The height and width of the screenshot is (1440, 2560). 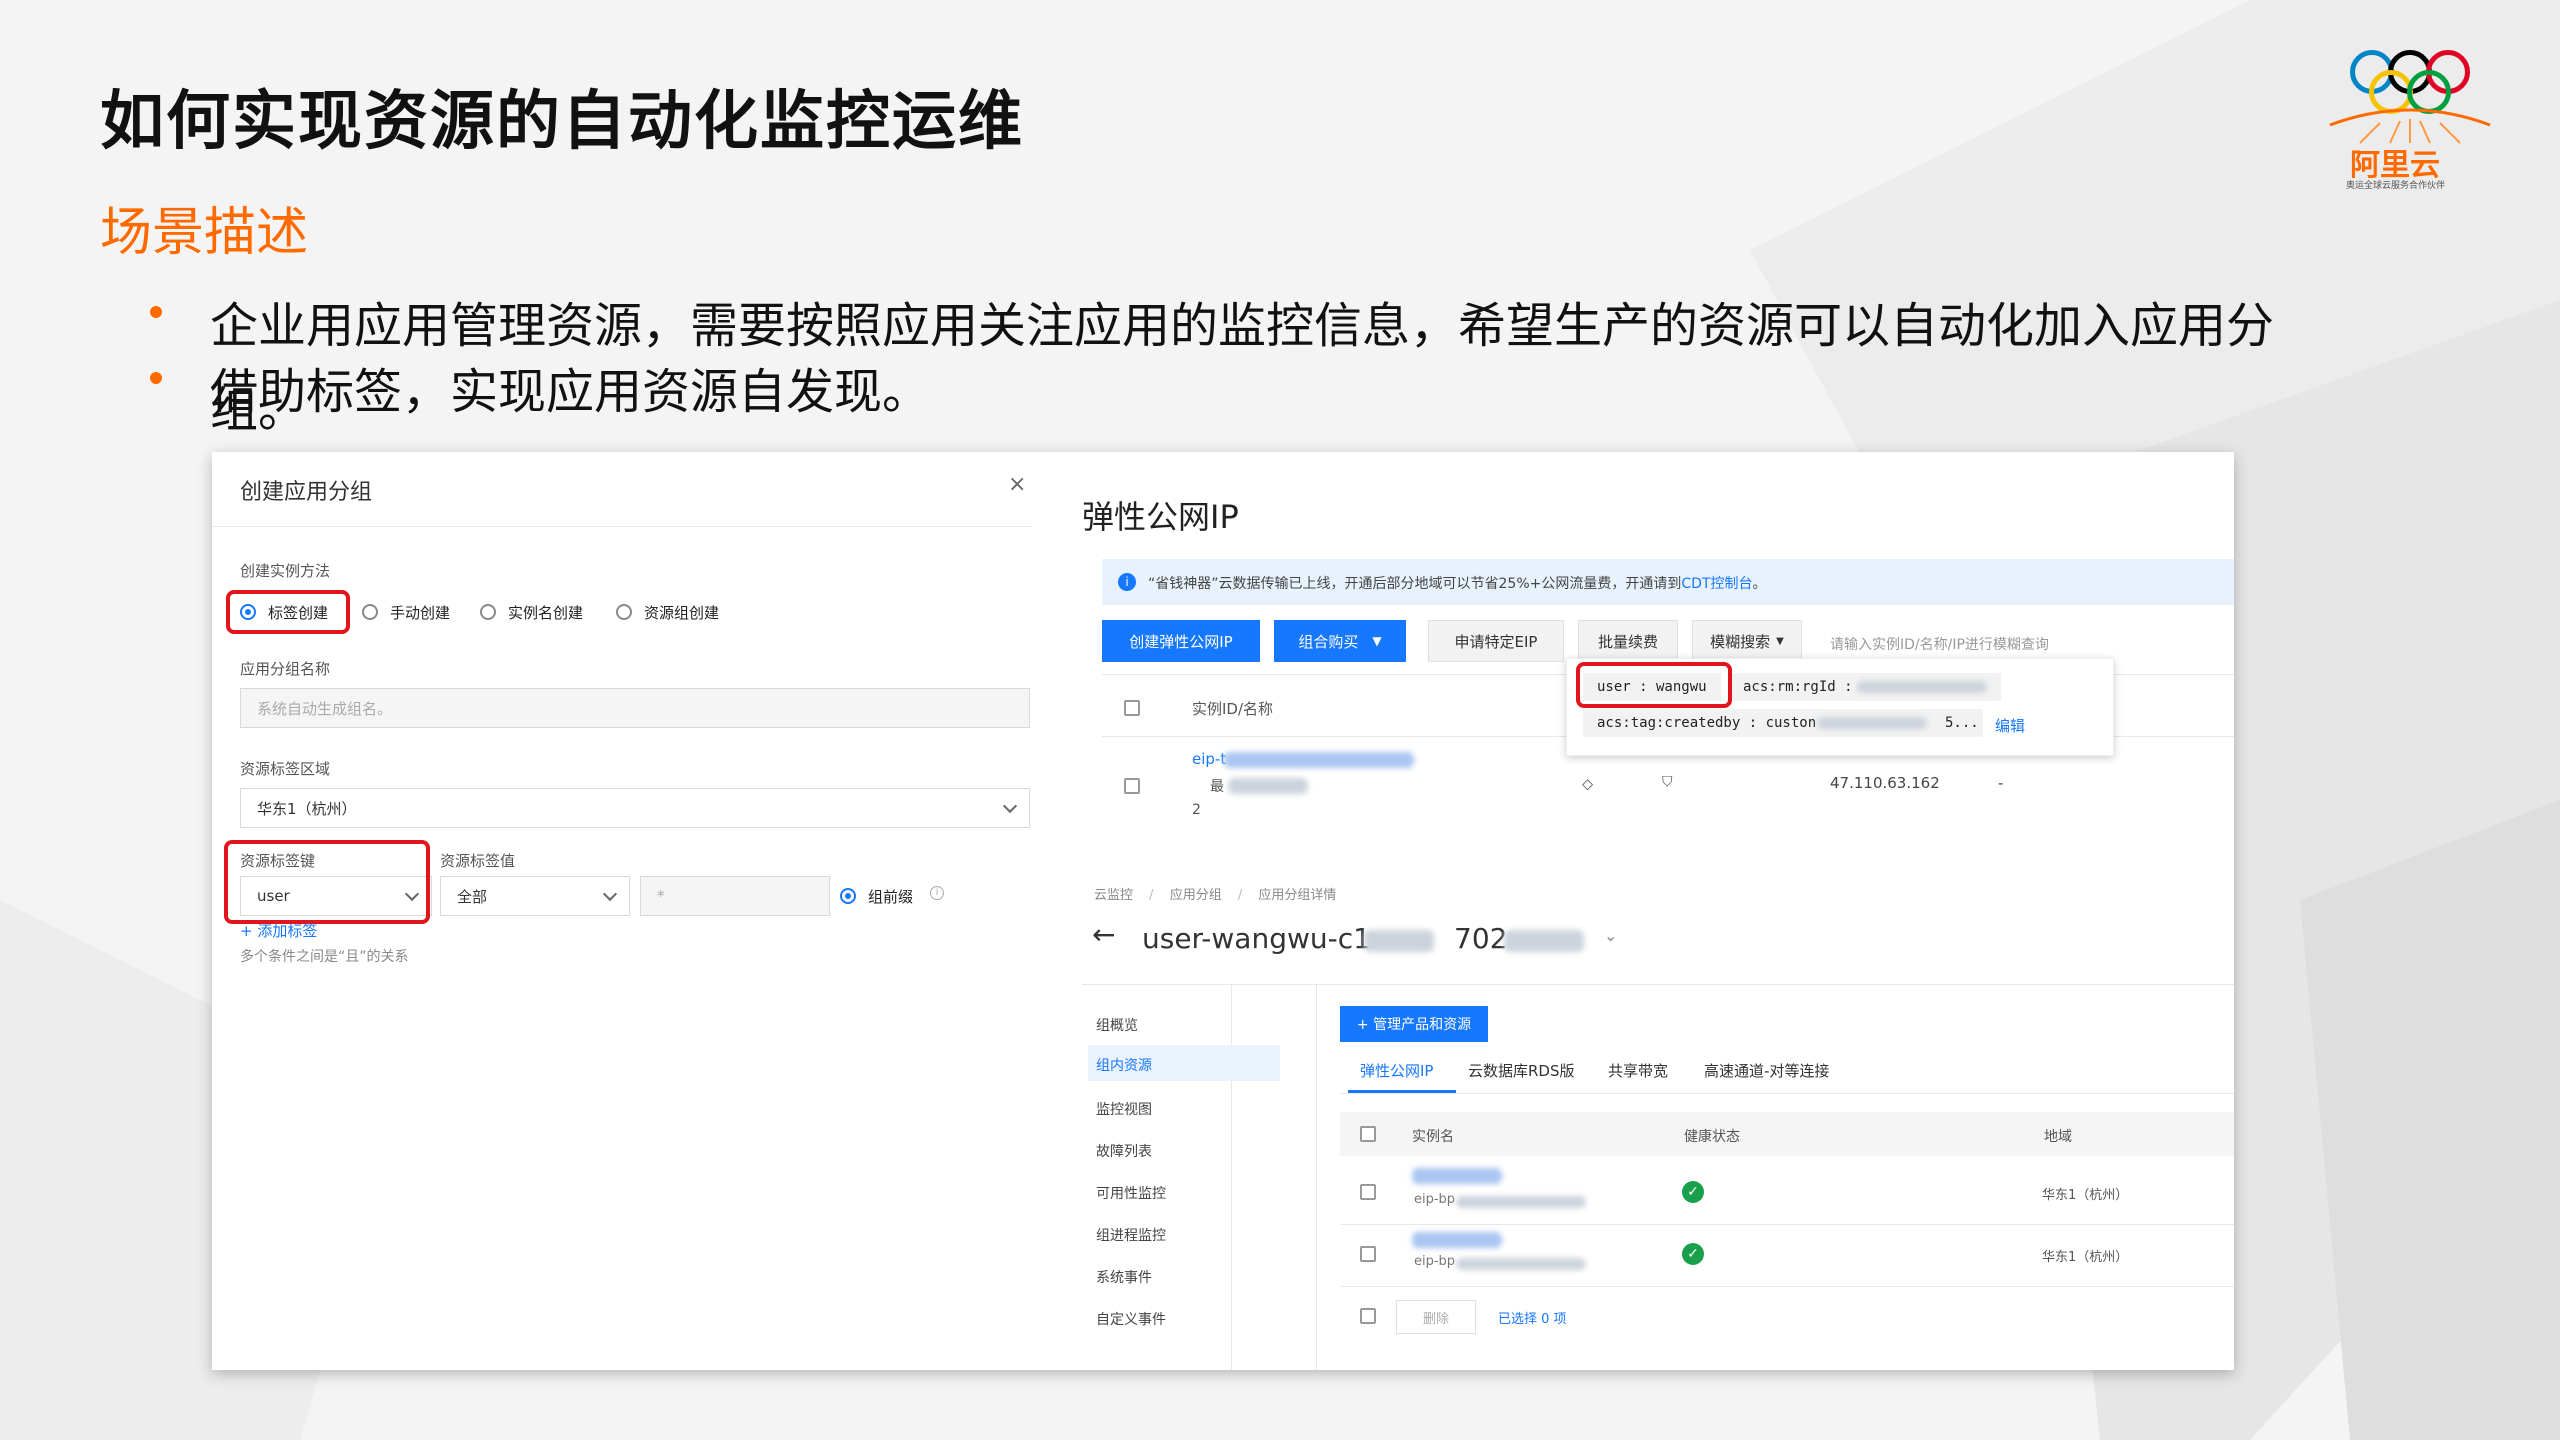 I want to click on manage-resources-button: + 管理产品和资源, so click(x=1414, y=1024).